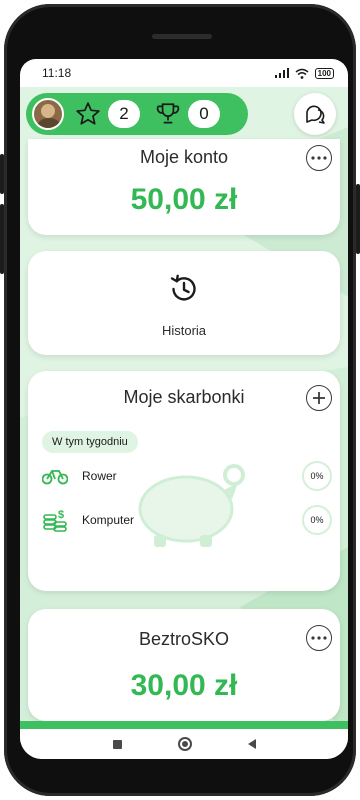  I want to click on bottom-green-strip, so click(184, 725).